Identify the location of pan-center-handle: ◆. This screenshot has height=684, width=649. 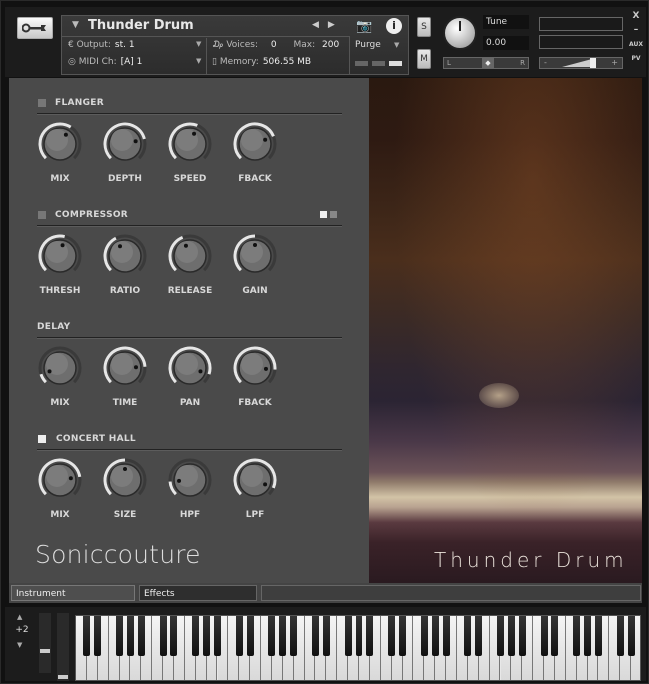
(488, 63).